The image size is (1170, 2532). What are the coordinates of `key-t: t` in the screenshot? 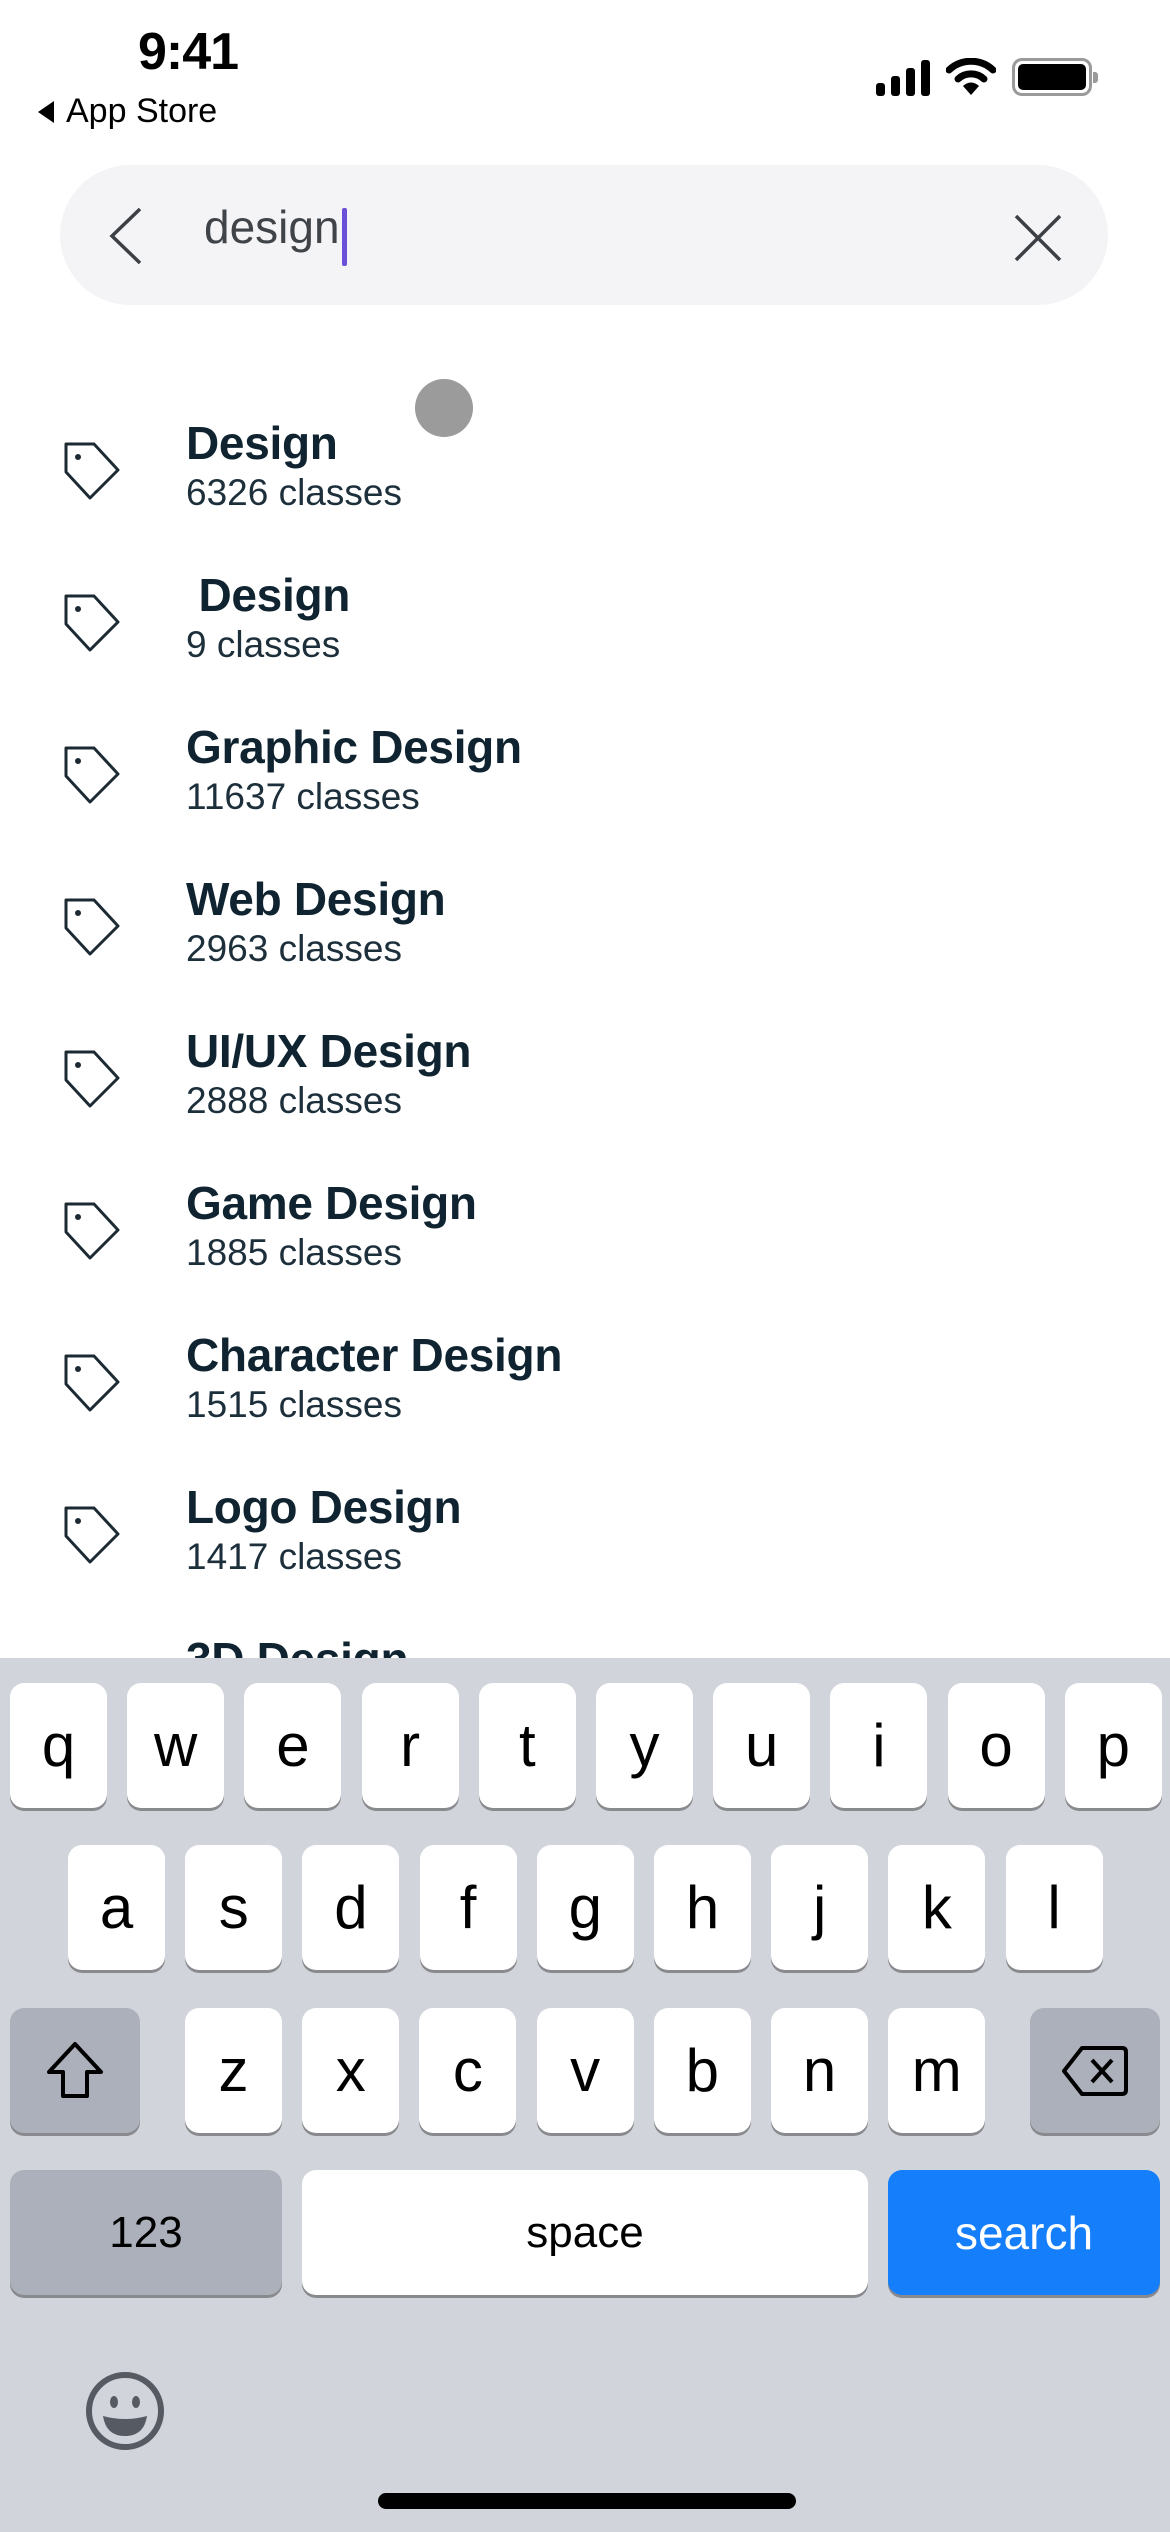 It's located at (527, 1745).